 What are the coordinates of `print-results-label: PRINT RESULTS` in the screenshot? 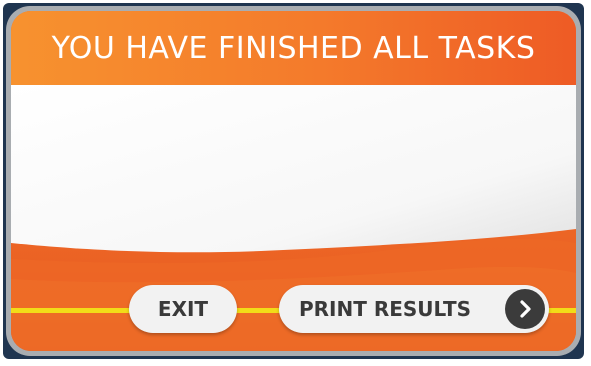 It's located at (385, 309).